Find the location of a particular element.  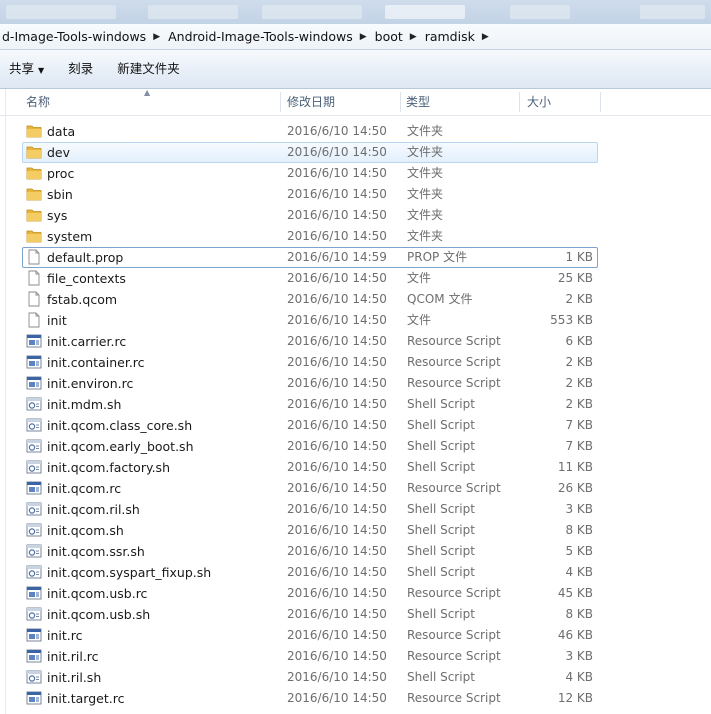

file-name: fstab.qcom is located at coordinates (82, 299).